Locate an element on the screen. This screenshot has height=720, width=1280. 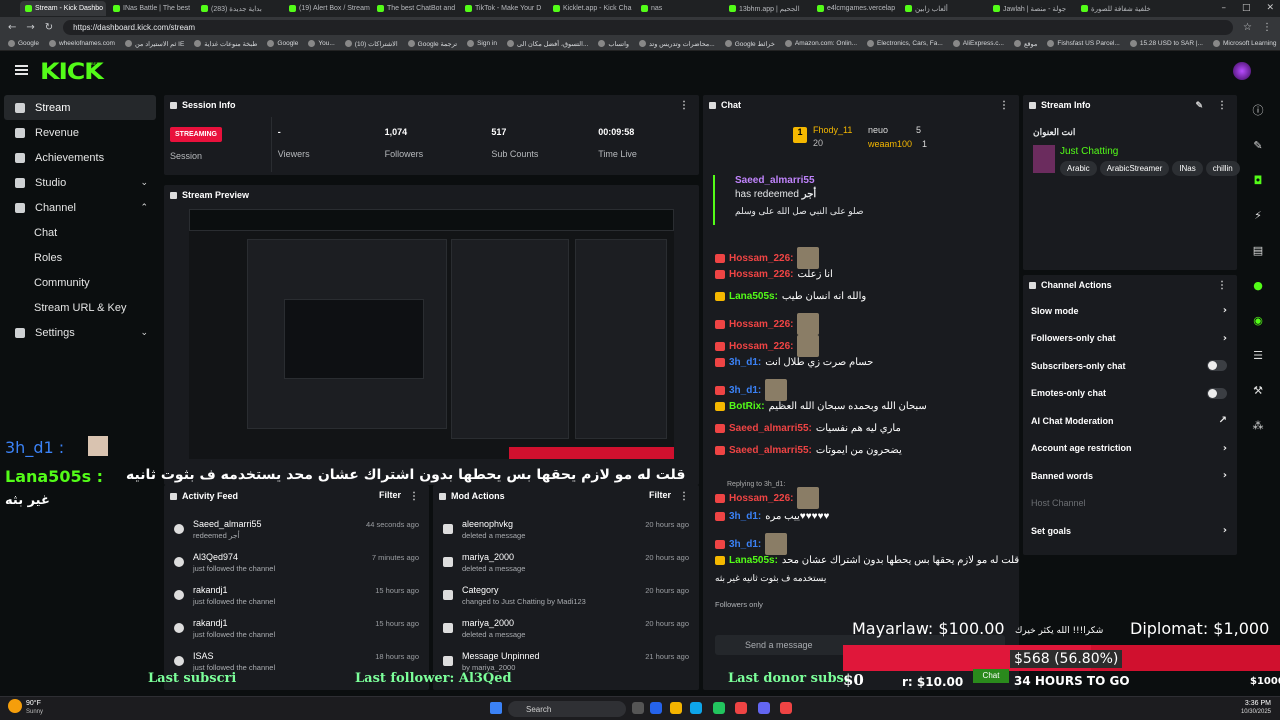
category-name: Just Chatting is located at coordinates (1089, 151).